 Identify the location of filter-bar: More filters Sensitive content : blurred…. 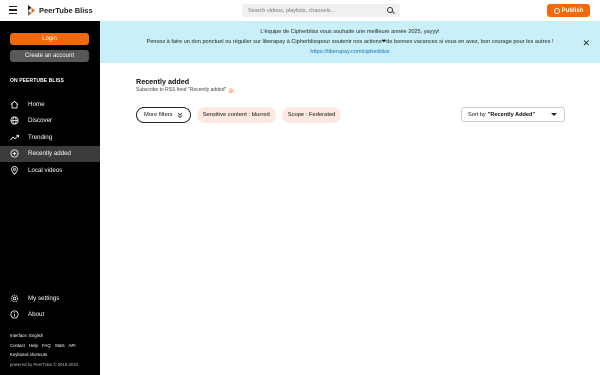
(239, 115).